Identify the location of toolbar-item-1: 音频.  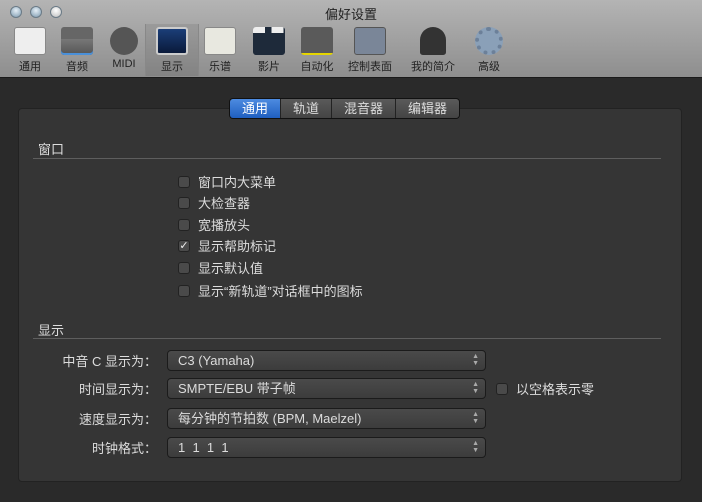
(77, 50).